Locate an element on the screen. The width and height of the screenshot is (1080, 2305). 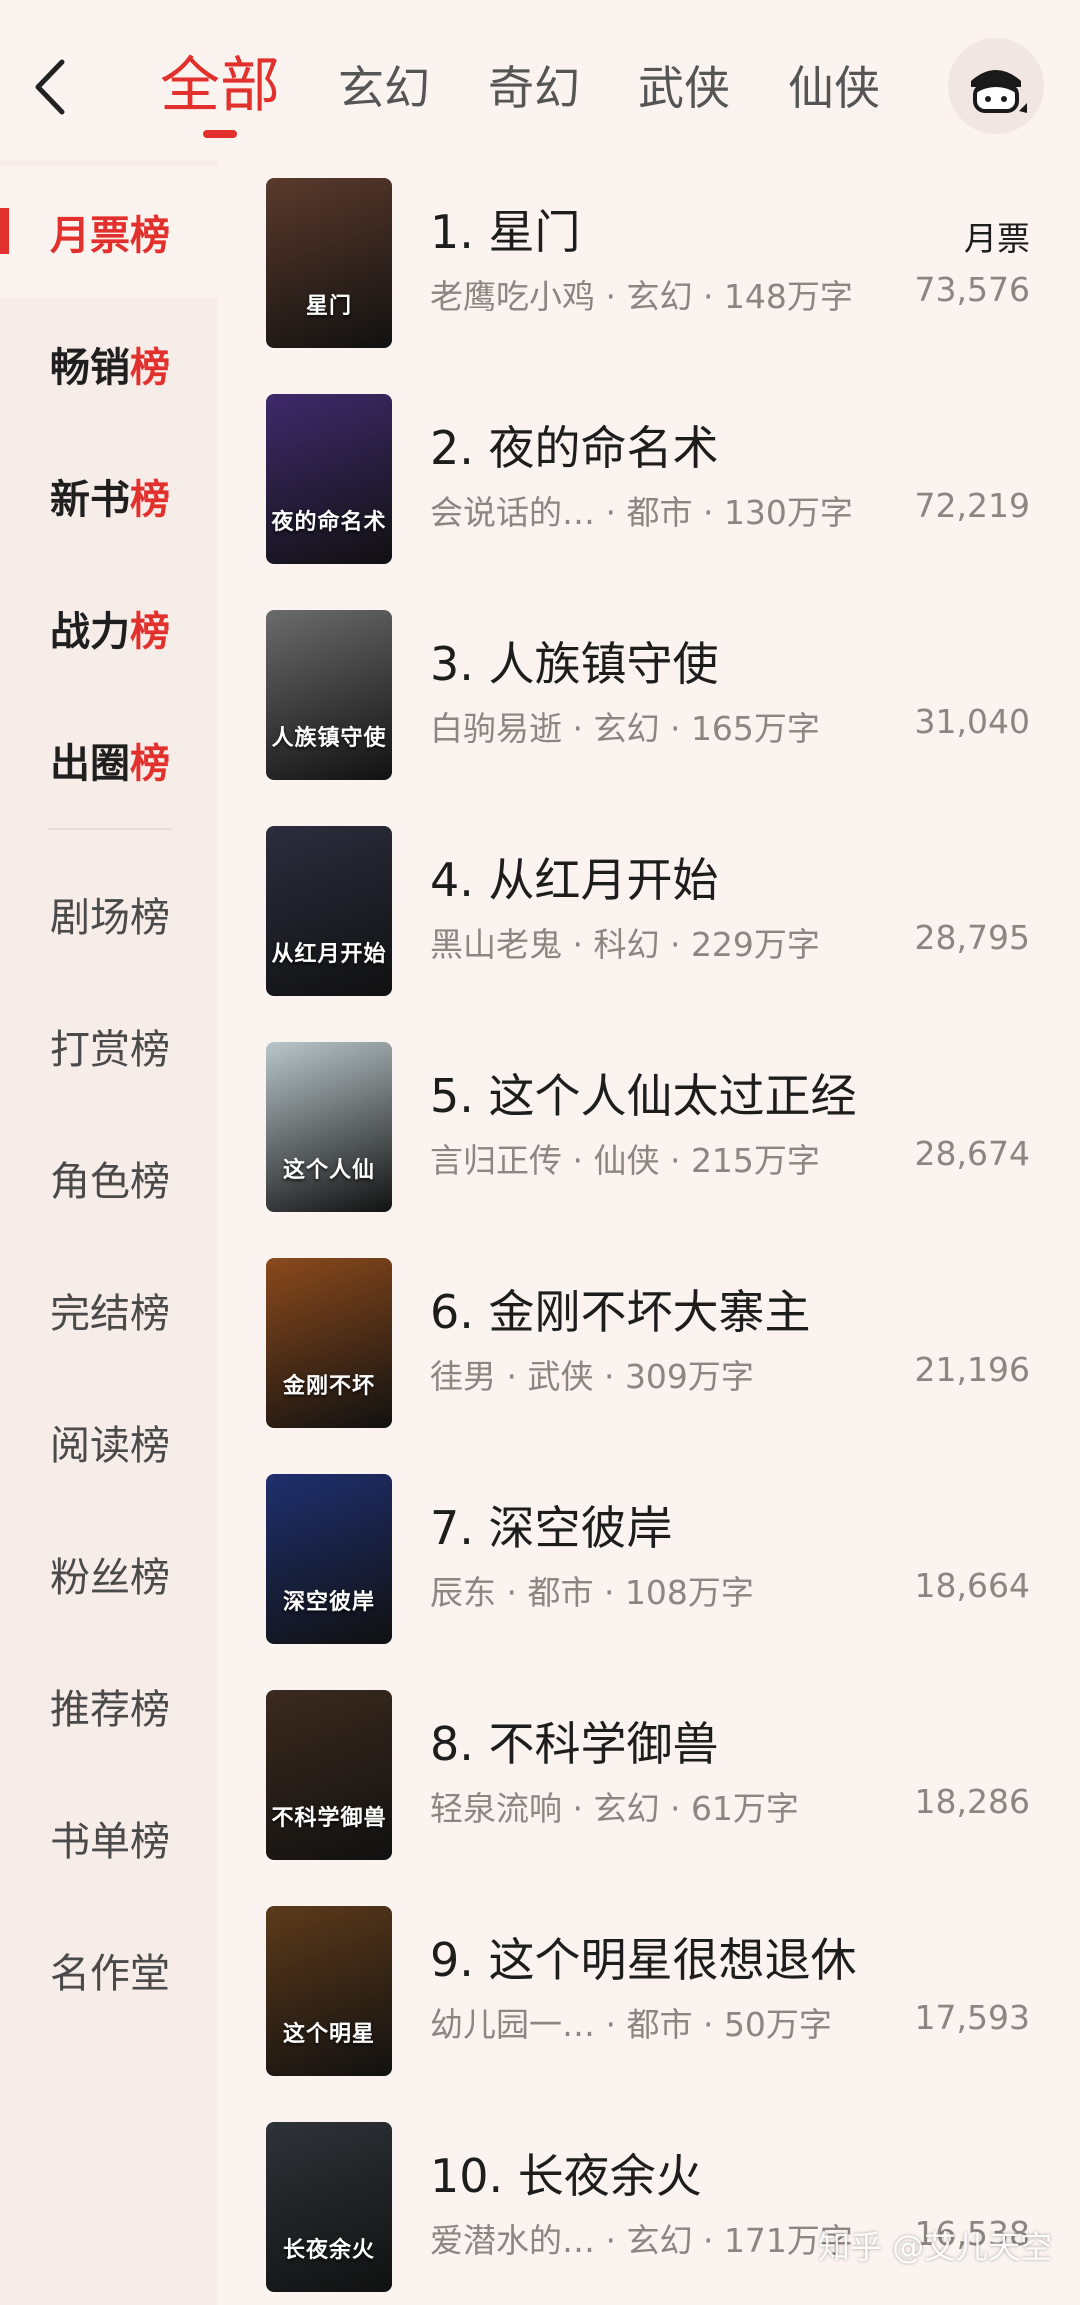
monthly-ticket-count: 28,674 is located at coordinates (972, 1153).